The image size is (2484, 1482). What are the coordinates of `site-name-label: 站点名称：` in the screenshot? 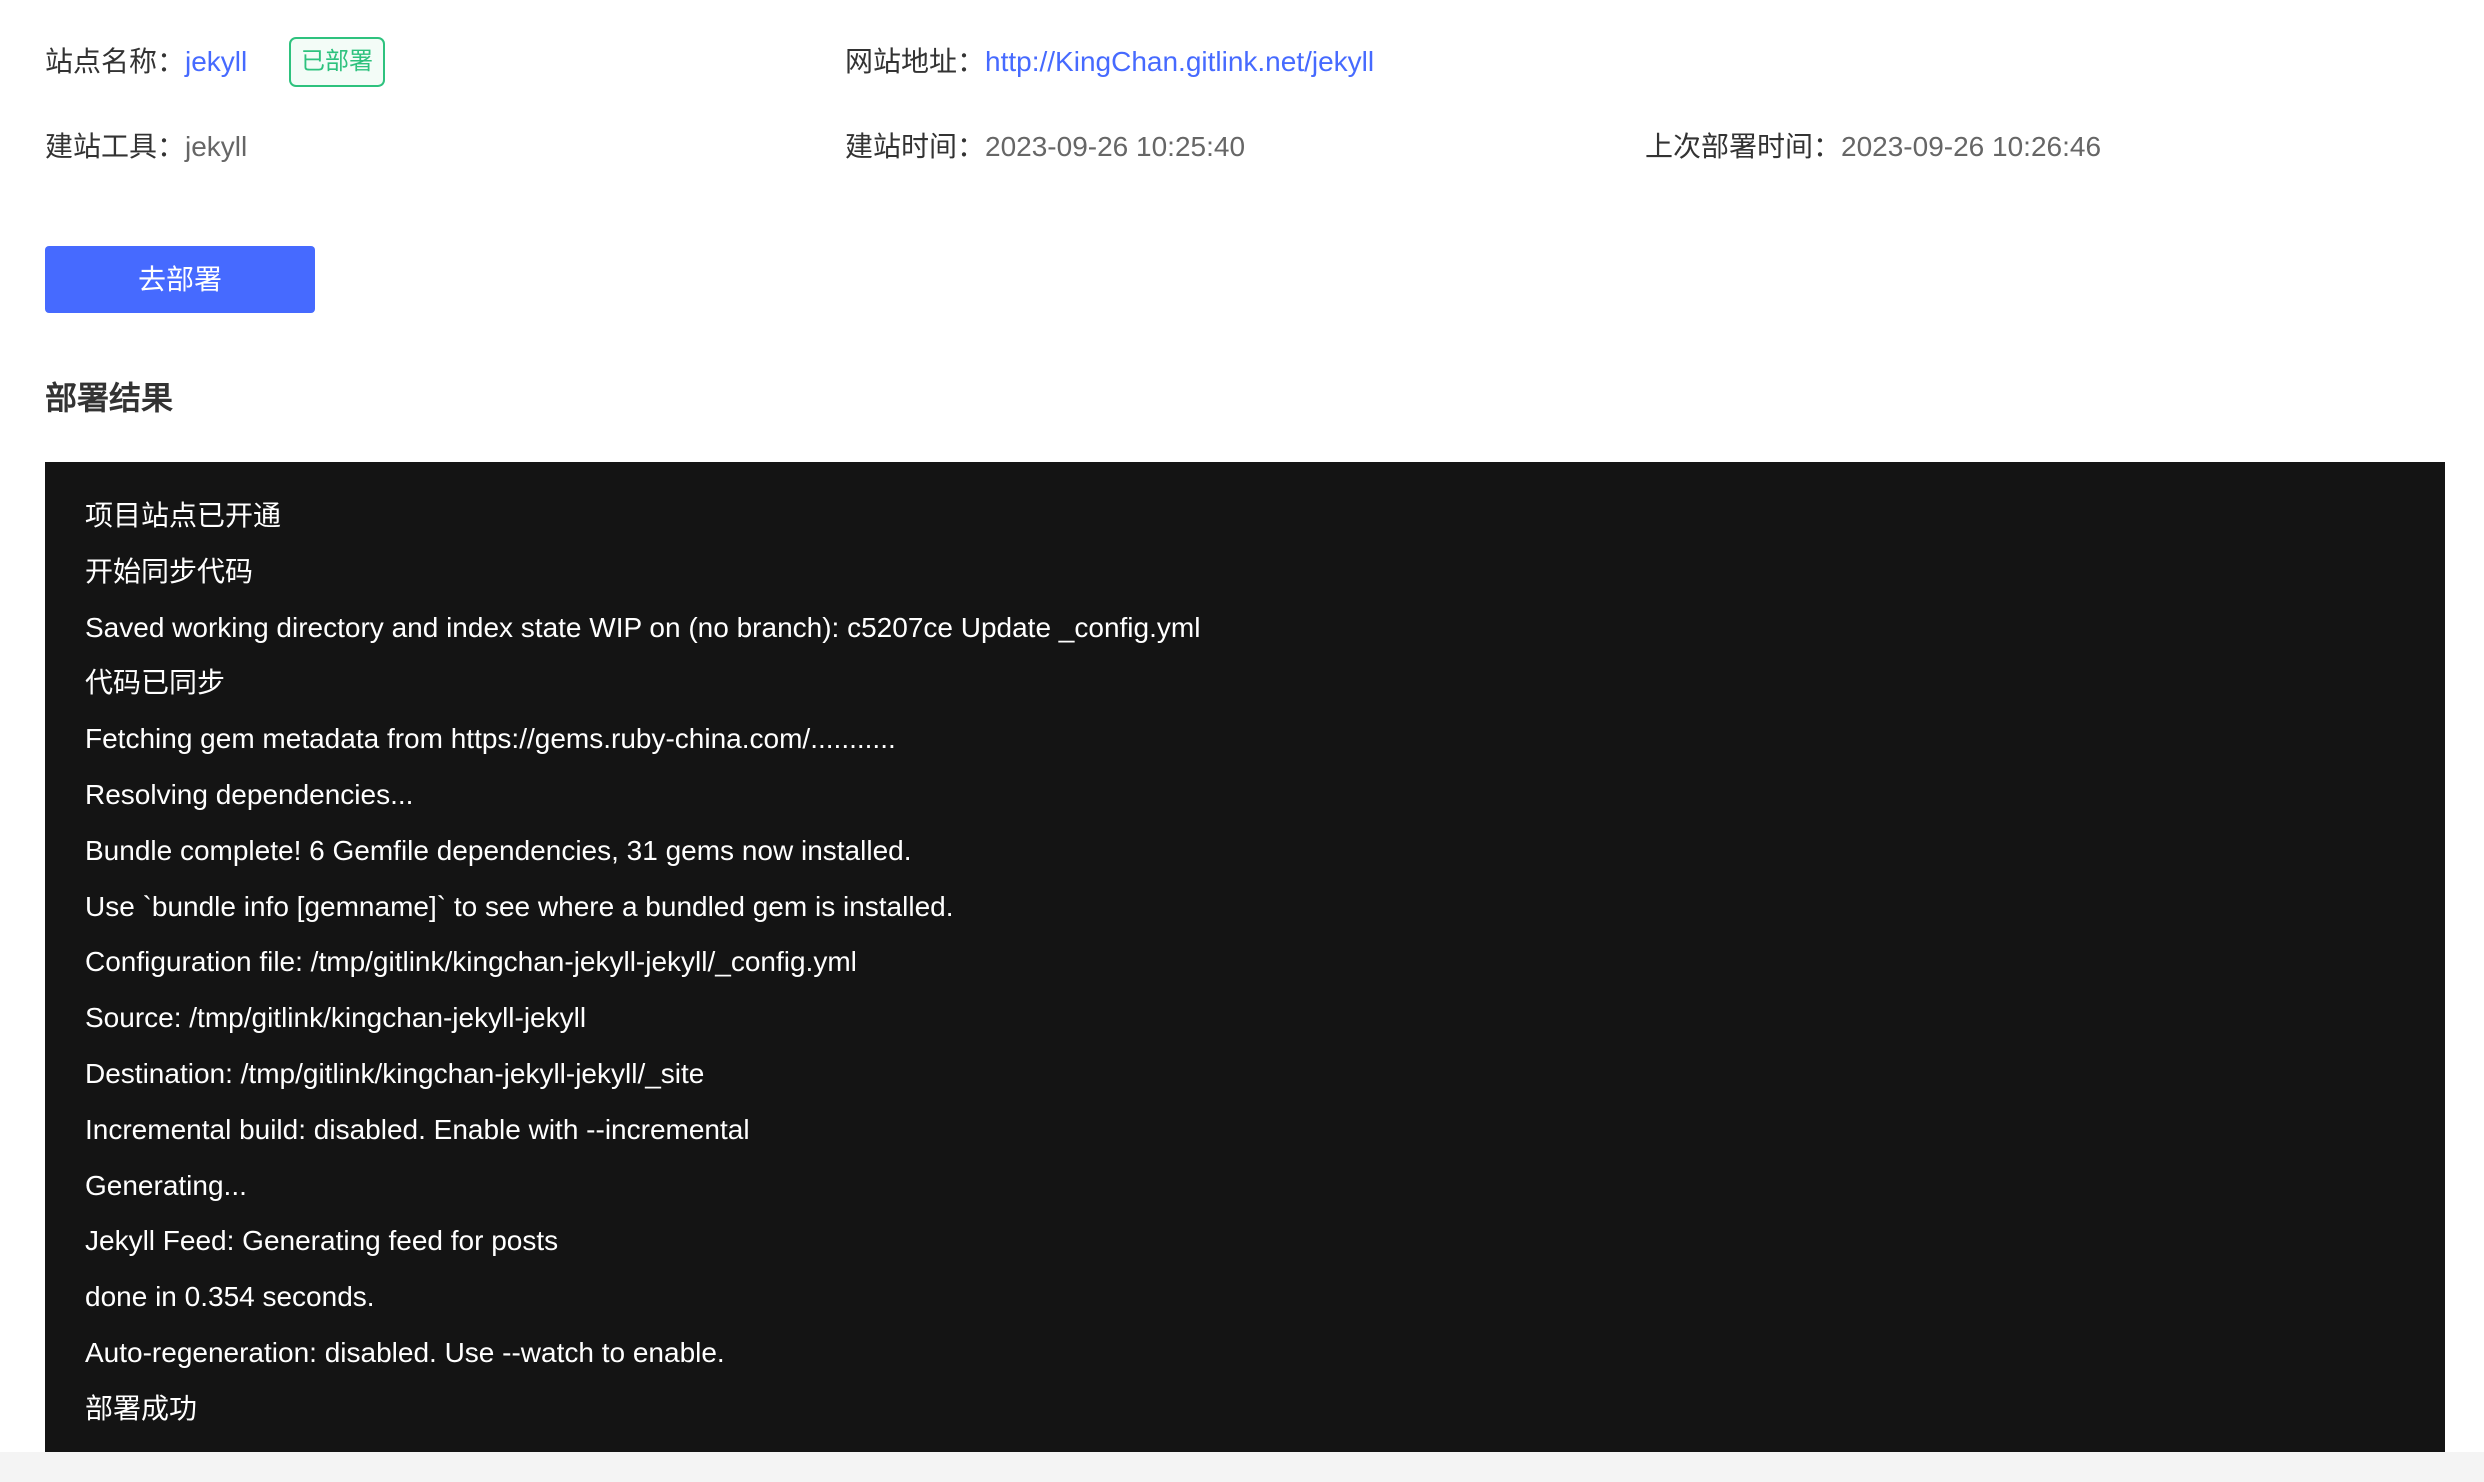 It's located at (115, 61).